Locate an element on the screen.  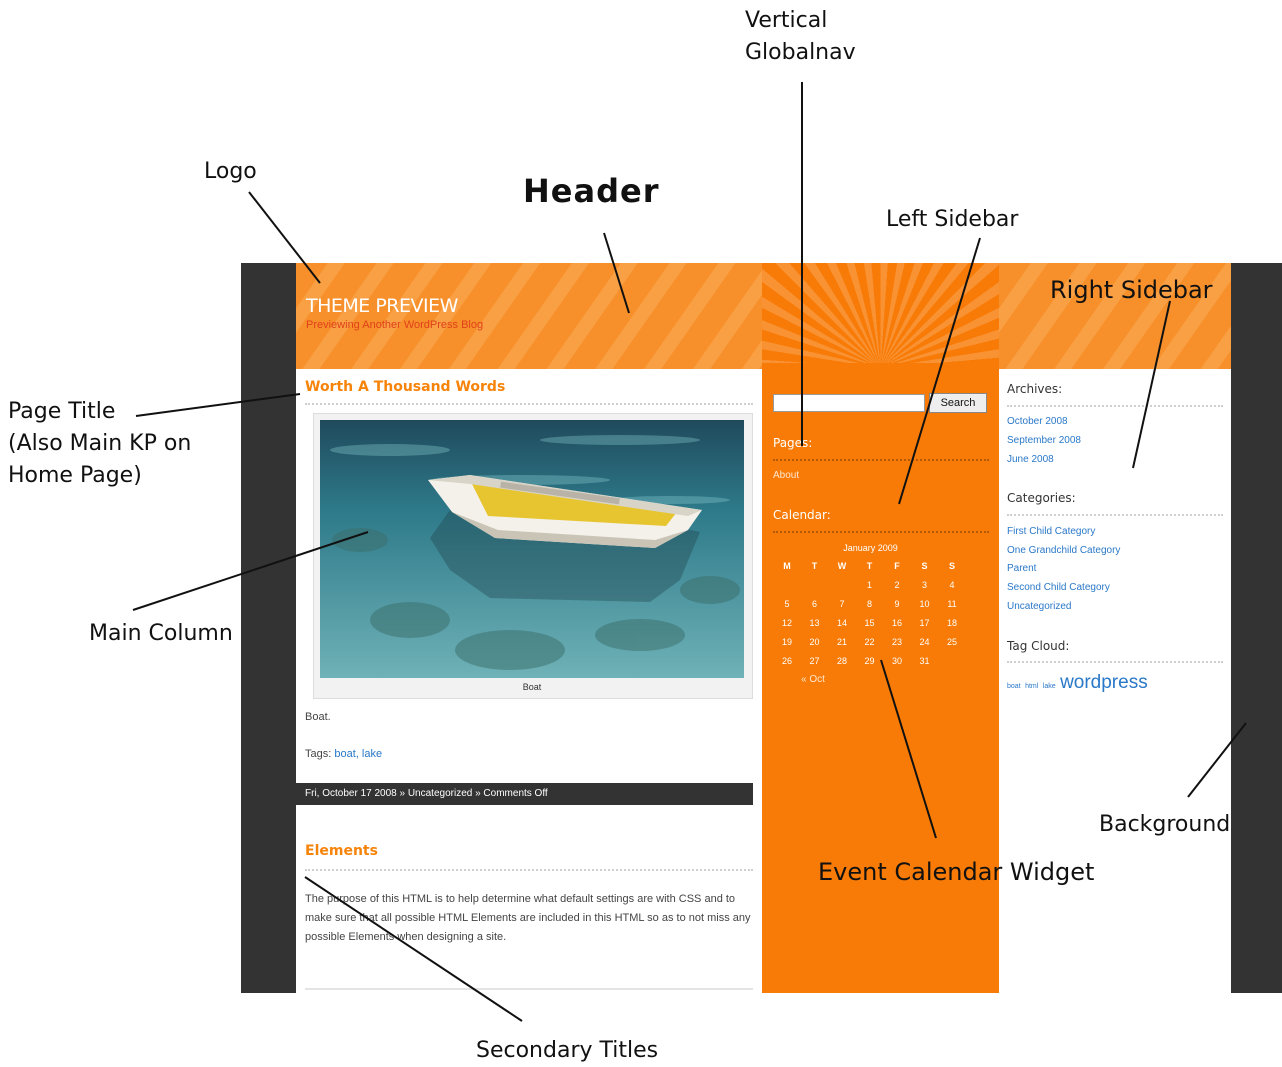
calendar-date: 29 is located at coordinates (870, 661).